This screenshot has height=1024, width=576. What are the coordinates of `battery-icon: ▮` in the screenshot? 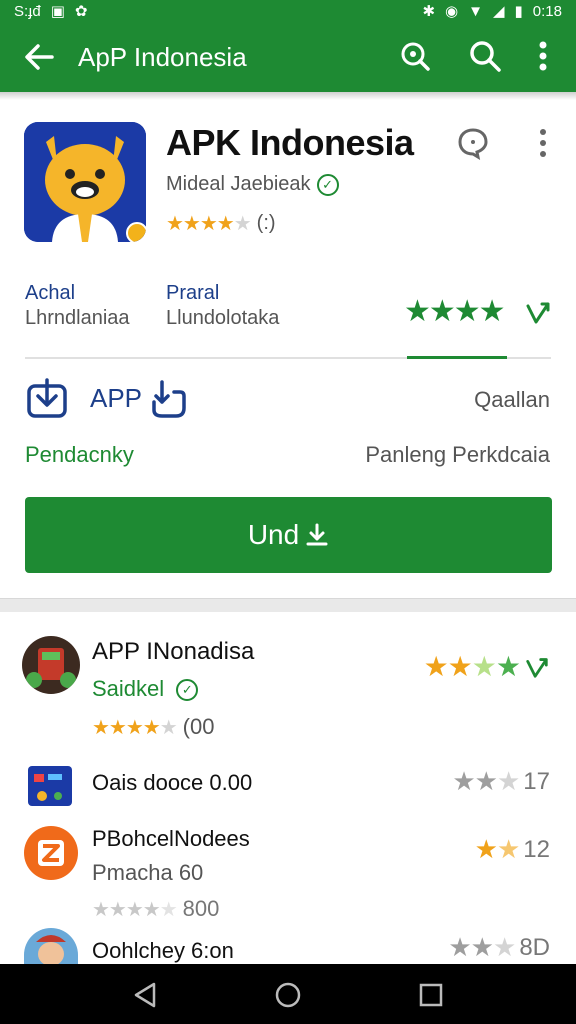 It's located at (518, 11).